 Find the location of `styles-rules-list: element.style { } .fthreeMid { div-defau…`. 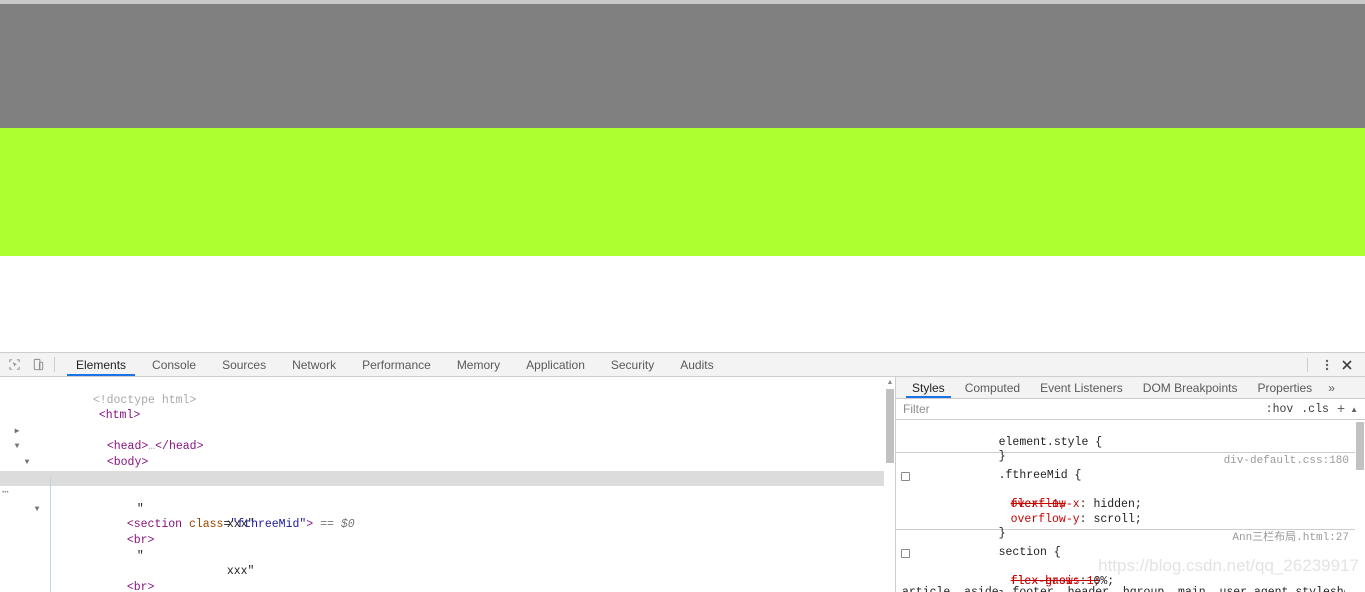

styles-rules-list: element.style { } .fthreeMid { div-defau… is located at coordinates (1125, 506).